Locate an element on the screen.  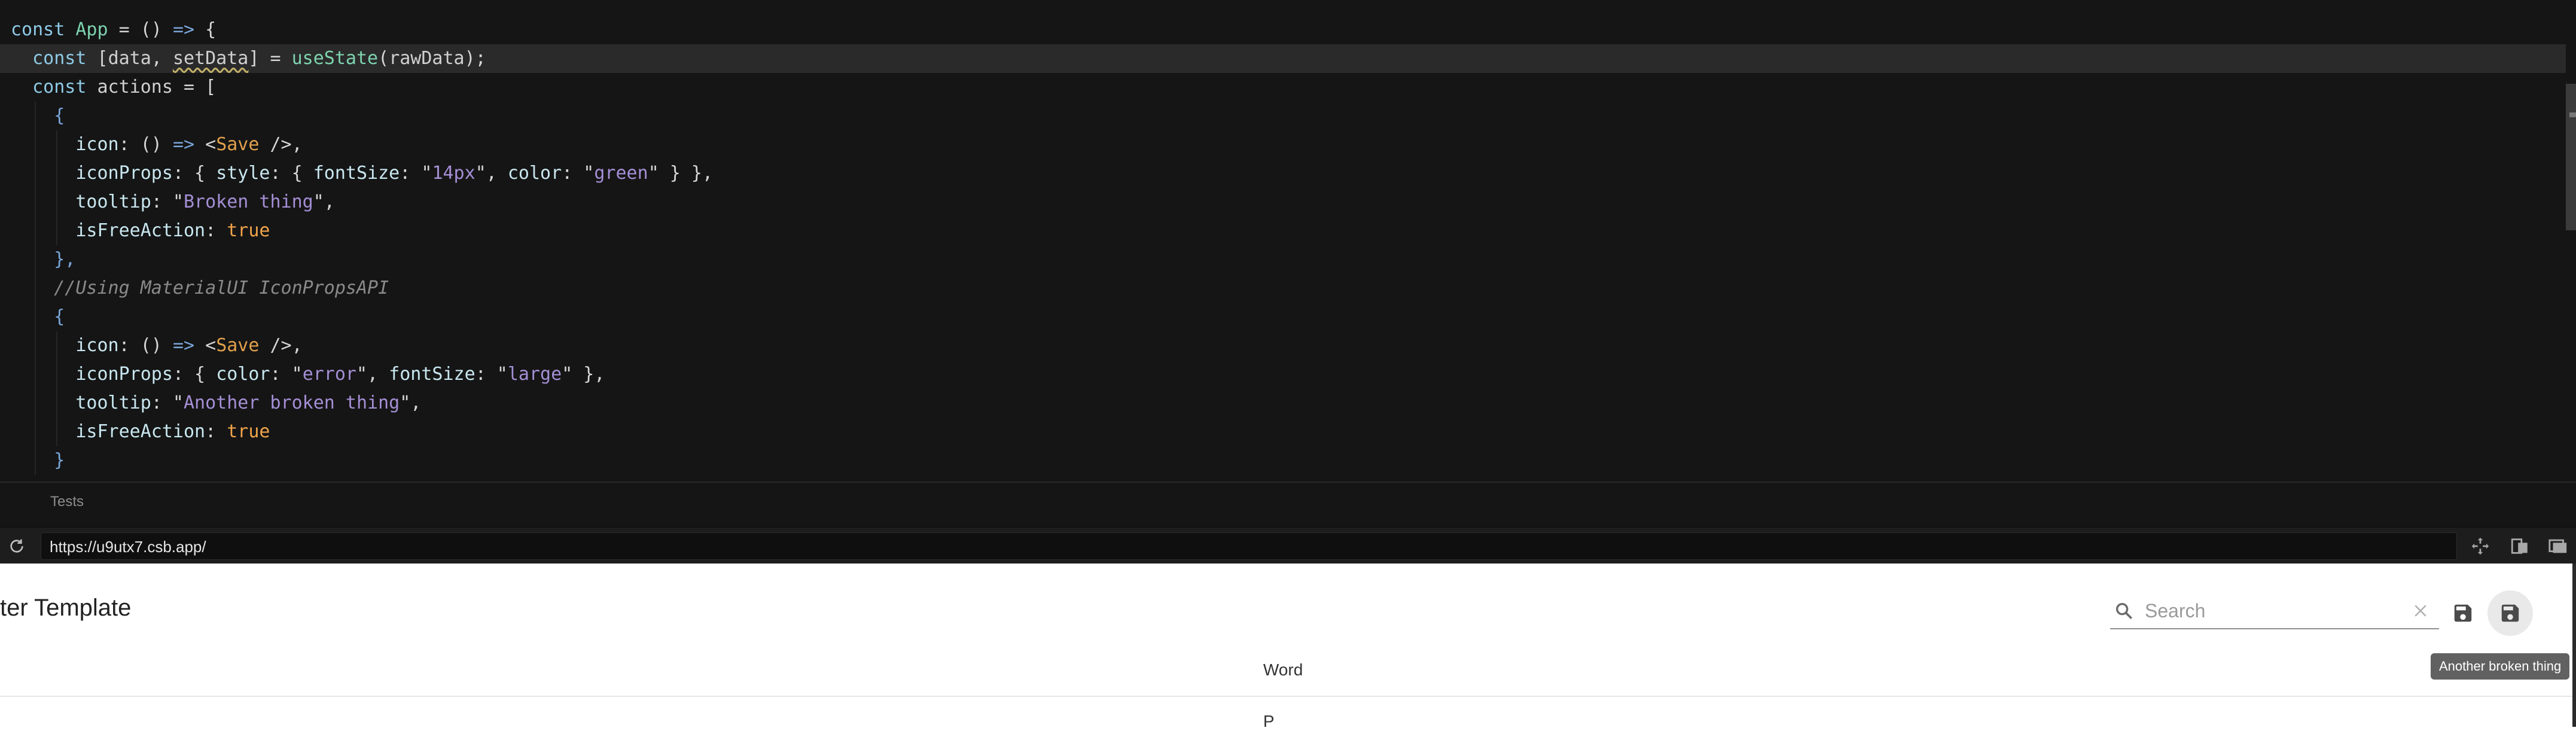
code-line: tooltip: "Broken thing", is located at coordinates (1283, 202).